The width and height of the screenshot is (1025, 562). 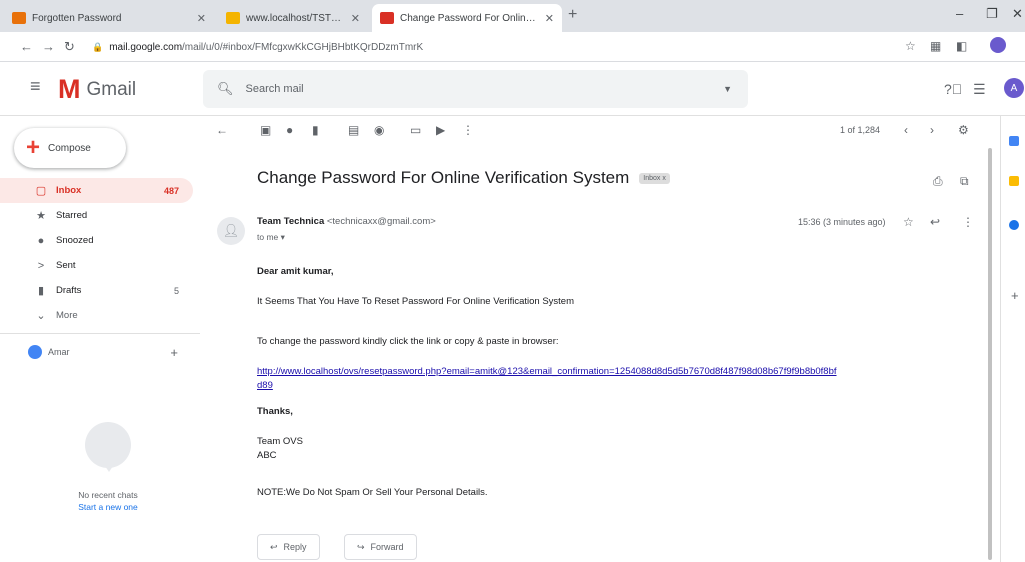 What do you see at coordinates (96, 190) in the screenshot?
I see `sidebar-item-inbox: ▢ Inbox 487` at bounding box center [96, 190].